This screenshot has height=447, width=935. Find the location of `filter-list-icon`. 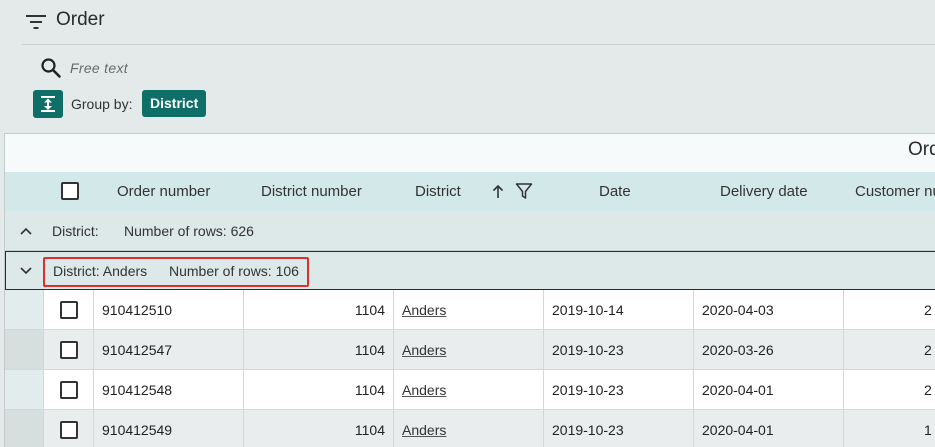

filter-list-icon is located at coordinates (36, 22).